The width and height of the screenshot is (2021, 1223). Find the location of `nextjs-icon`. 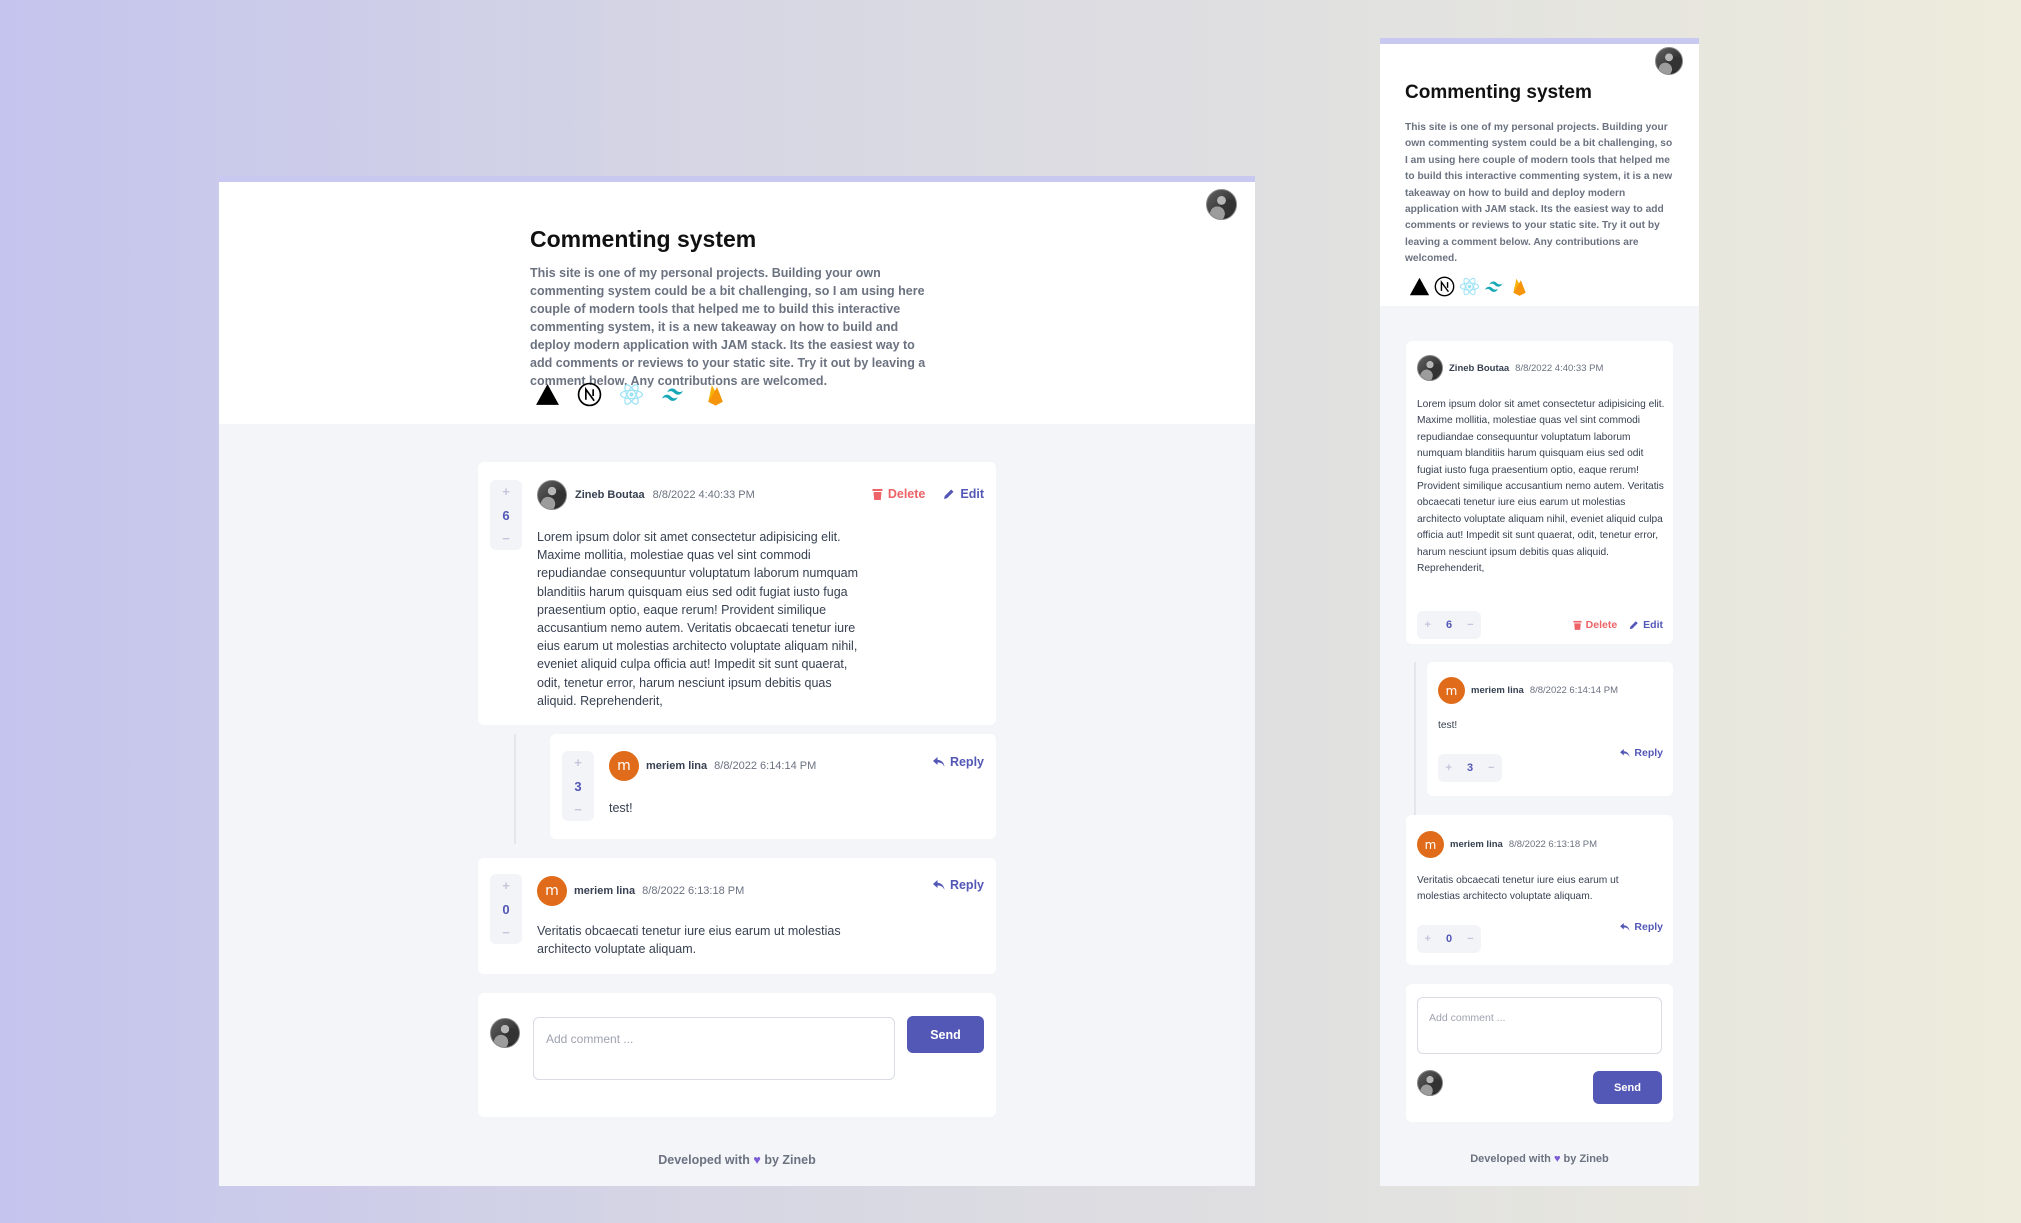

nextjs-icon is located at coordinates (1444, 286).